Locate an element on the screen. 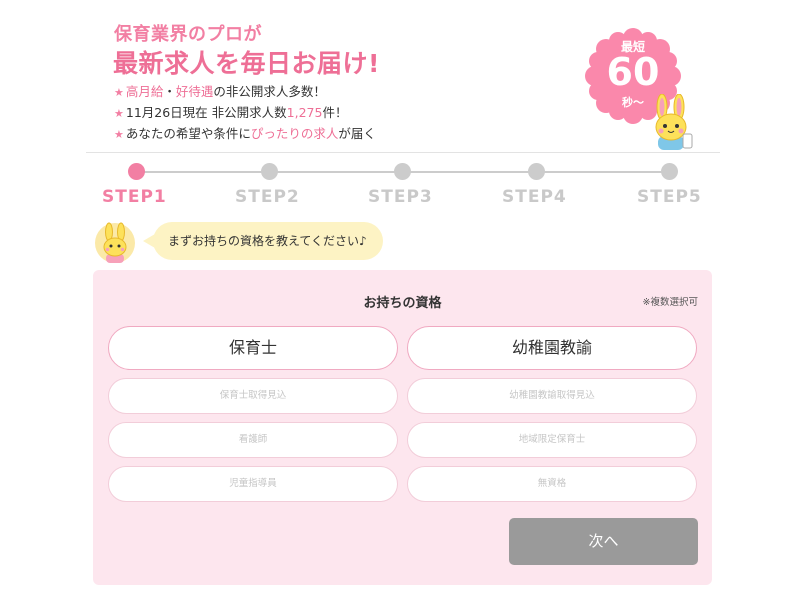 The height and width of the screenshot is (600, 800). option-button-regional-hoikushi: 地域限定保育士 is located at coordinates (552, 440).